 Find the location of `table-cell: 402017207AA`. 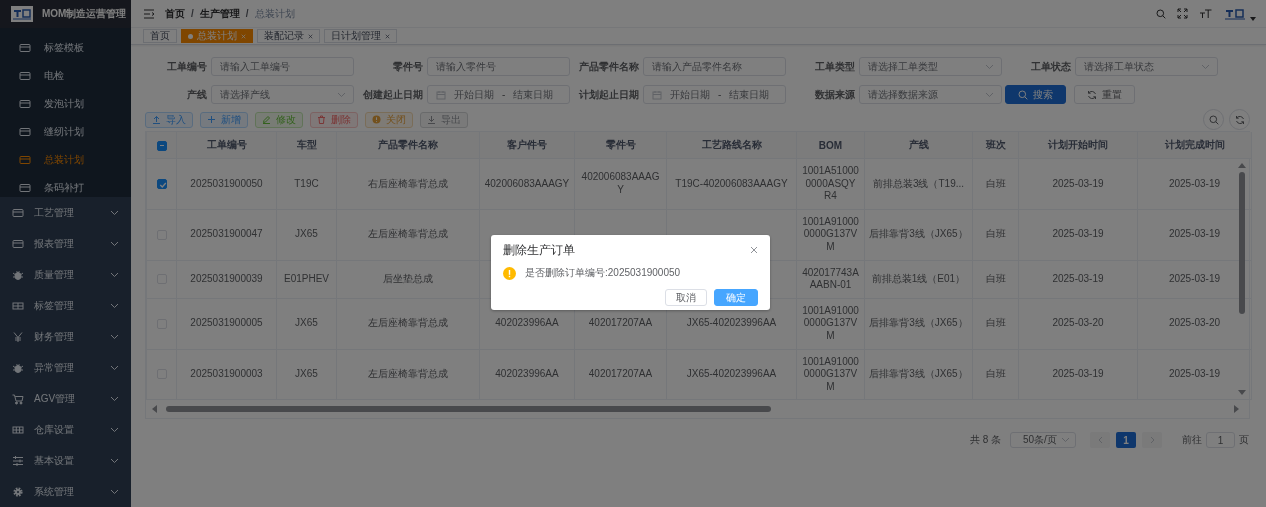

table-cell: 402017207AA is located at coordinates (620, 374).